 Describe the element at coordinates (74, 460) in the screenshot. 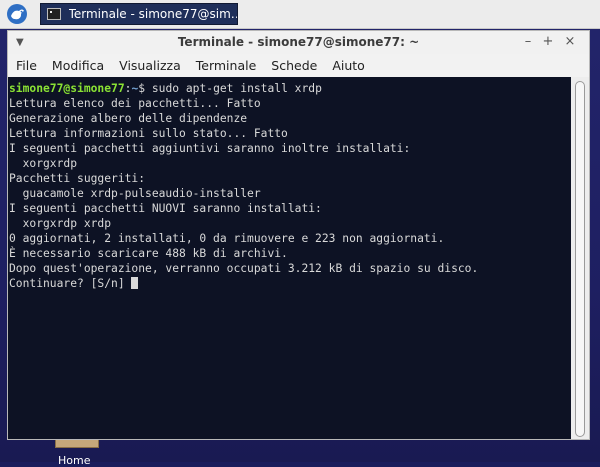

I see `desktop-home-label: Home` at that location.